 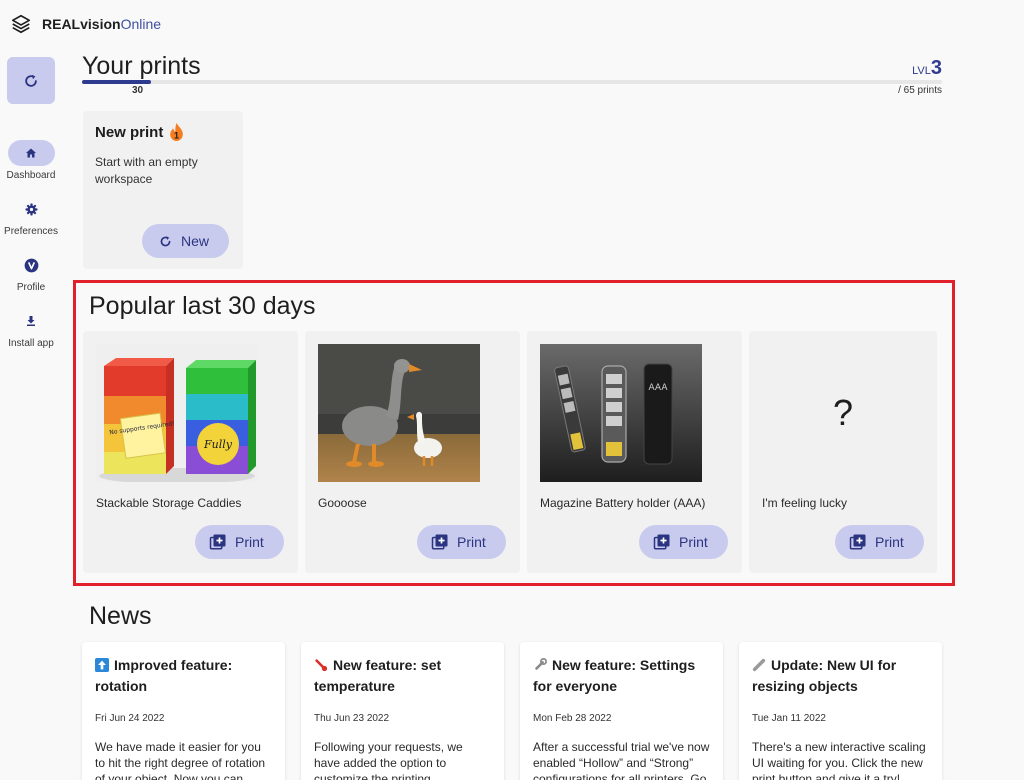 I want to click on news-title: News, so click(x=120, y=616).